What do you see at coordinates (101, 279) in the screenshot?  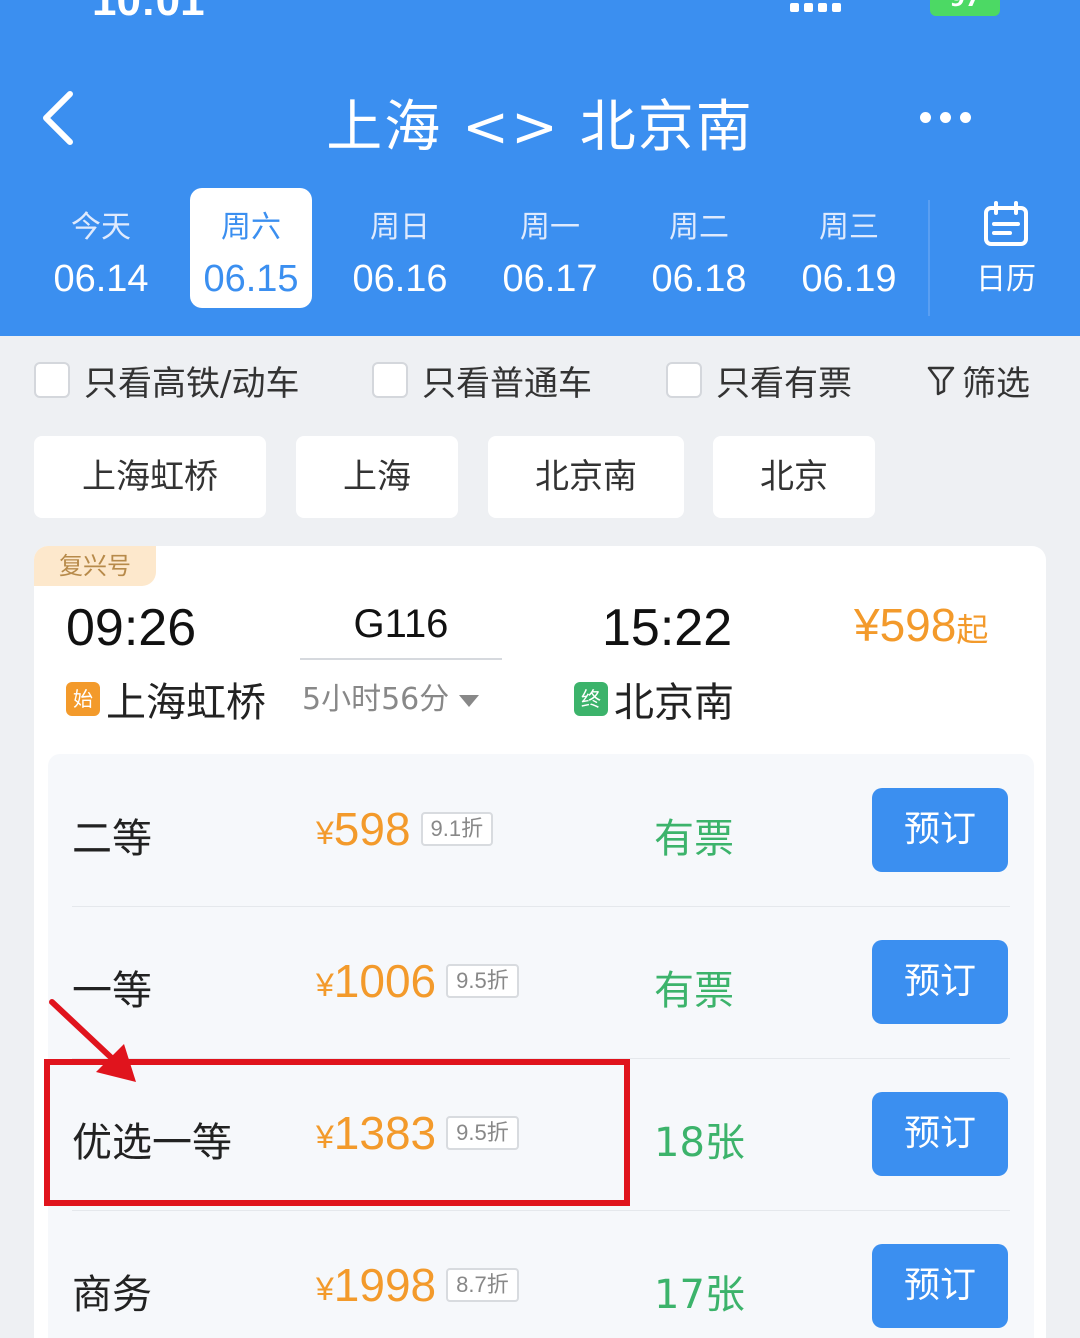 I see `date-tab-date: 06.14` at bounding box center [101, 279].